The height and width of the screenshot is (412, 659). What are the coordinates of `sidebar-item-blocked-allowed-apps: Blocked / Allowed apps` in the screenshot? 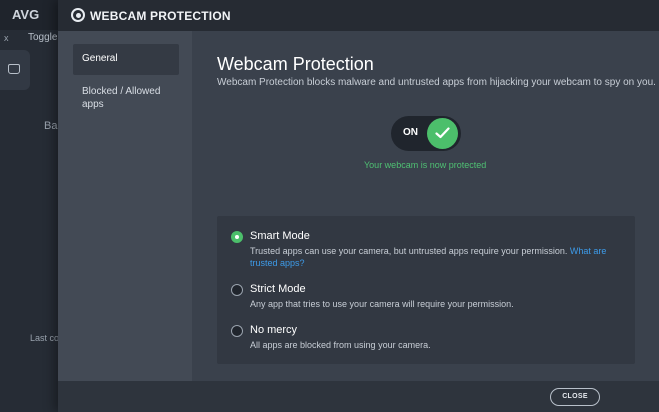 It's located at (126, 98).